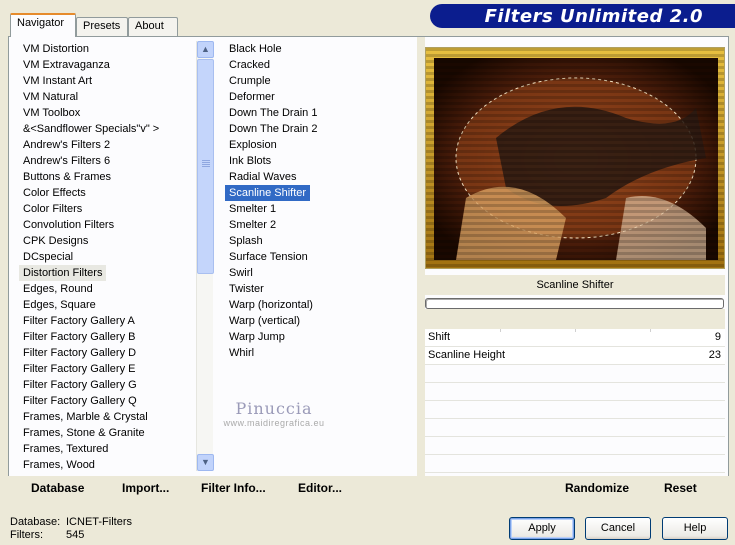 Image resolution: width=735 pixels, height=545 pixels. I want to click on param-label: Scanline Height, so click(467, 355).